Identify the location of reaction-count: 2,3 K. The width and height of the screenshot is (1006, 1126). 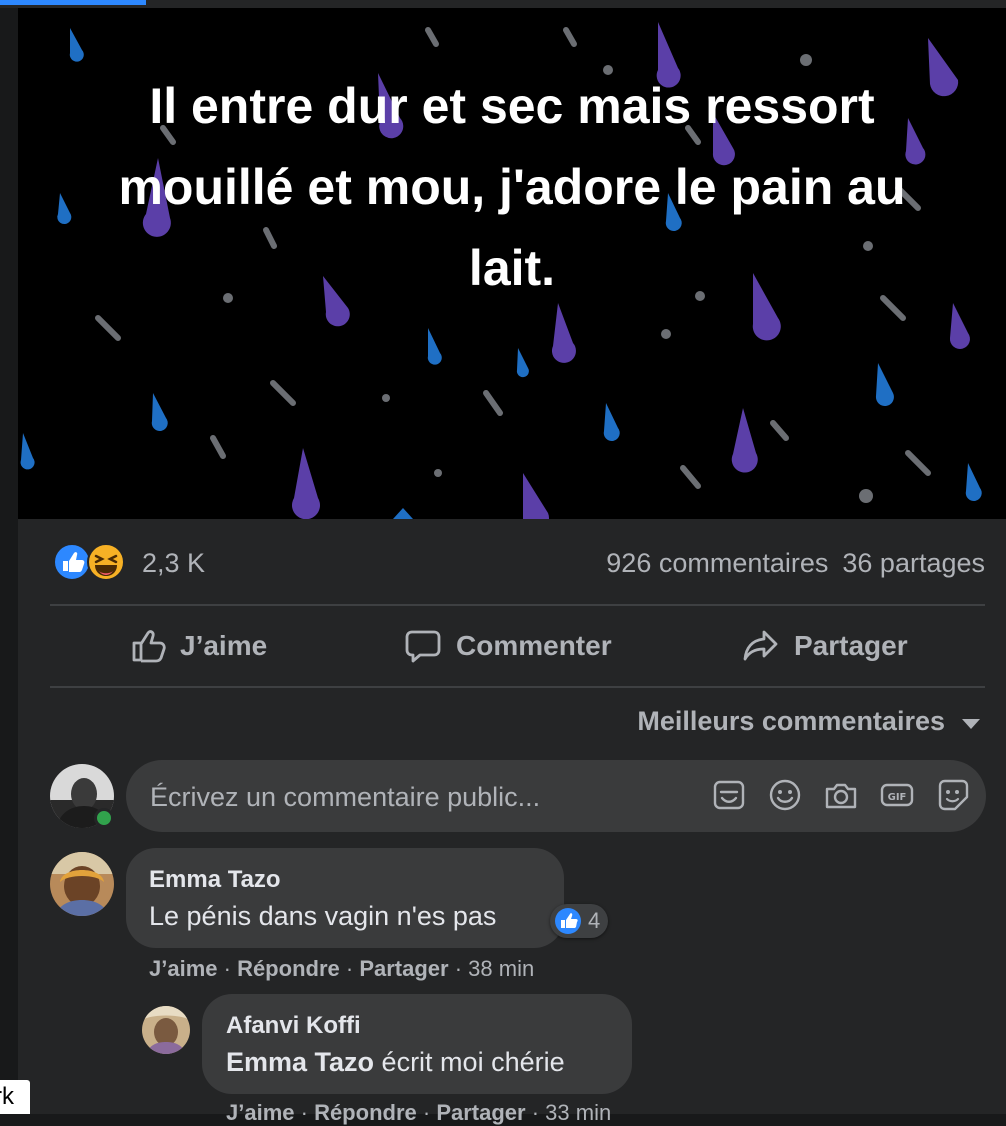
(173, 563).